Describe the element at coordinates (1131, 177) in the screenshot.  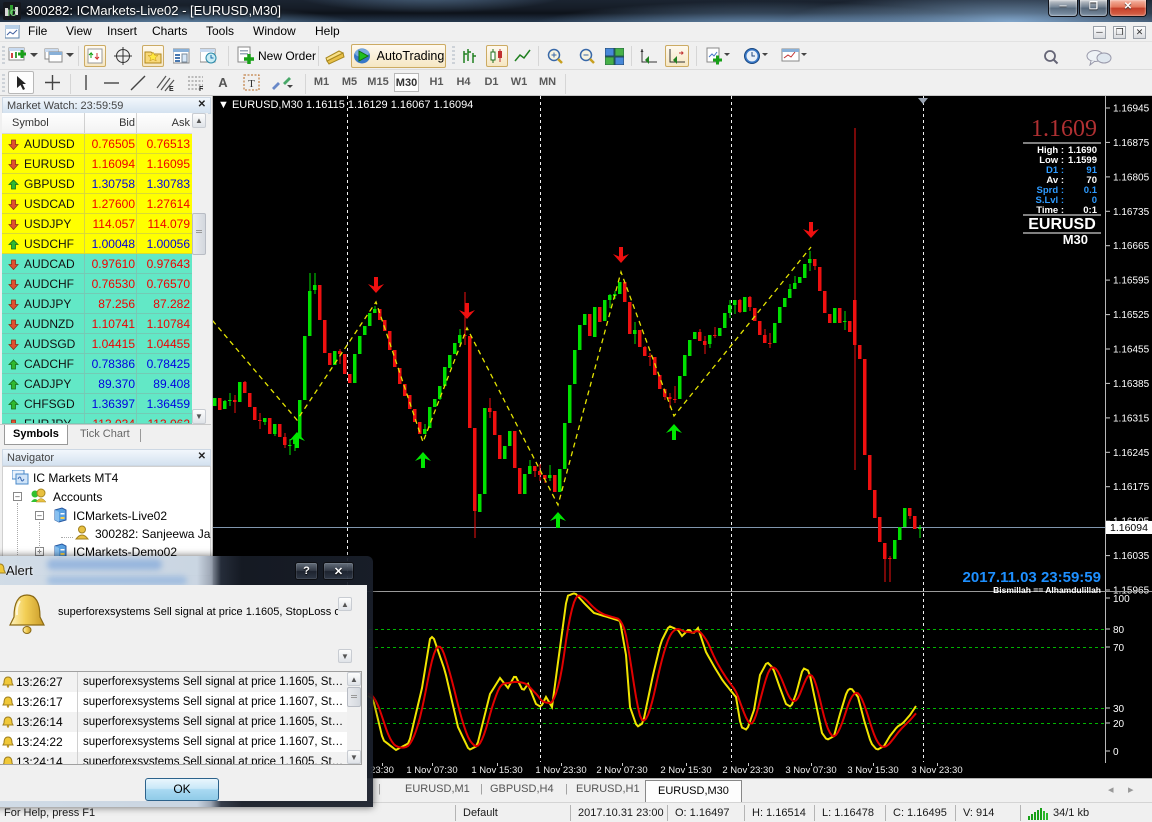
I see `svg-text: 1.16805` at that location.